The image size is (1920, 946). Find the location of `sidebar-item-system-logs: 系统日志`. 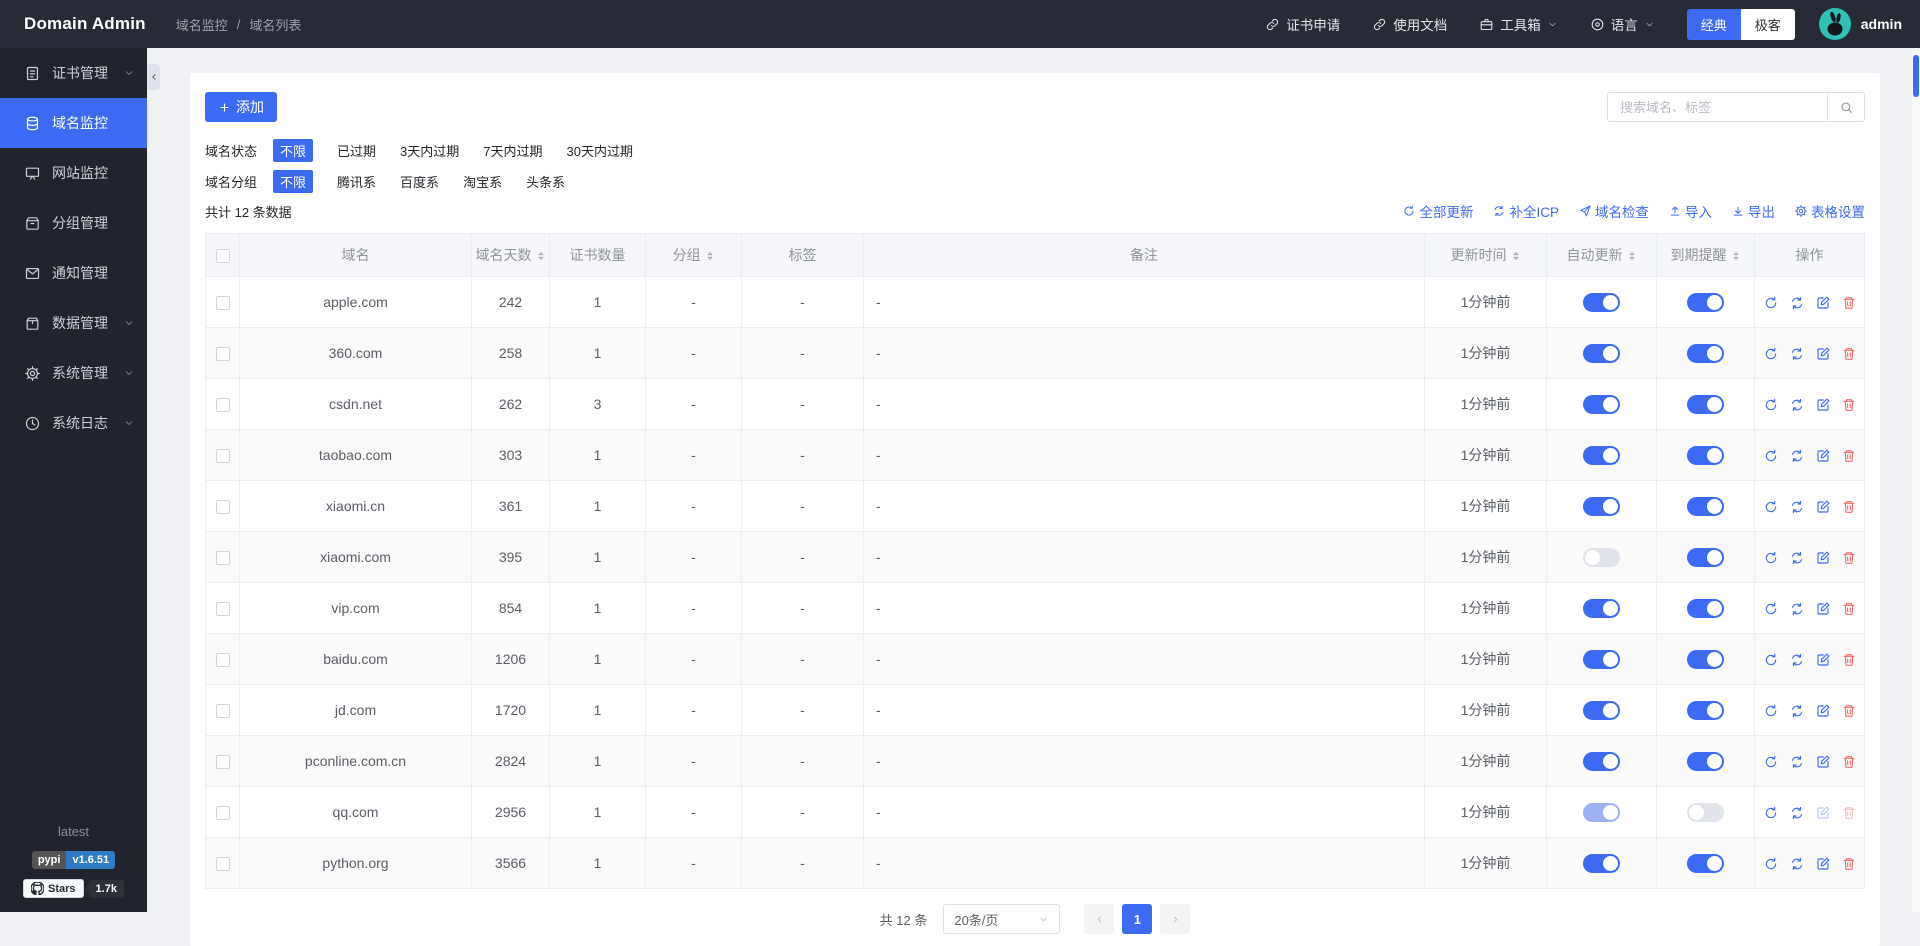

sidebar-item-system-logs: 系统日志 is located at coordinates (73, 423).